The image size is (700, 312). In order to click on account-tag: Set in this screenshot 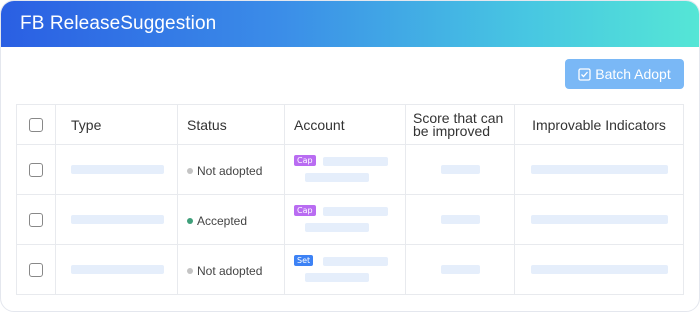, I will do `click(304, 260)`.